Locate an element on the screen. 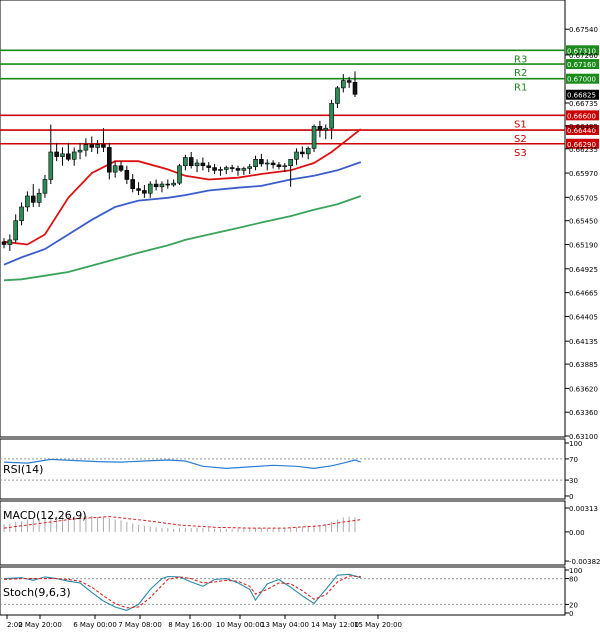 The height and width of the screenshot is (632, 600). stoch-tick-label: 80 is located at coordinates (573, 580).